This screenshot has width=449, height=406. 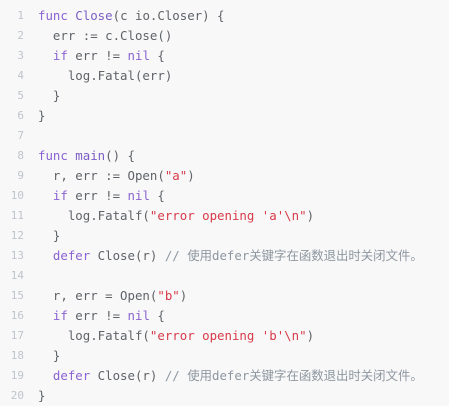 I want to click on line-number: 3, so click(x=20, y=55).